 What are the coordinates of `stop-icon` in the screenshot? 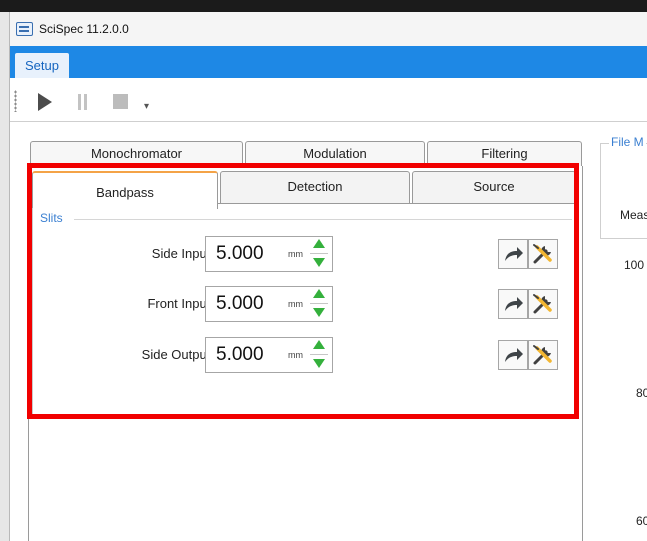 It's located at (120, 101).